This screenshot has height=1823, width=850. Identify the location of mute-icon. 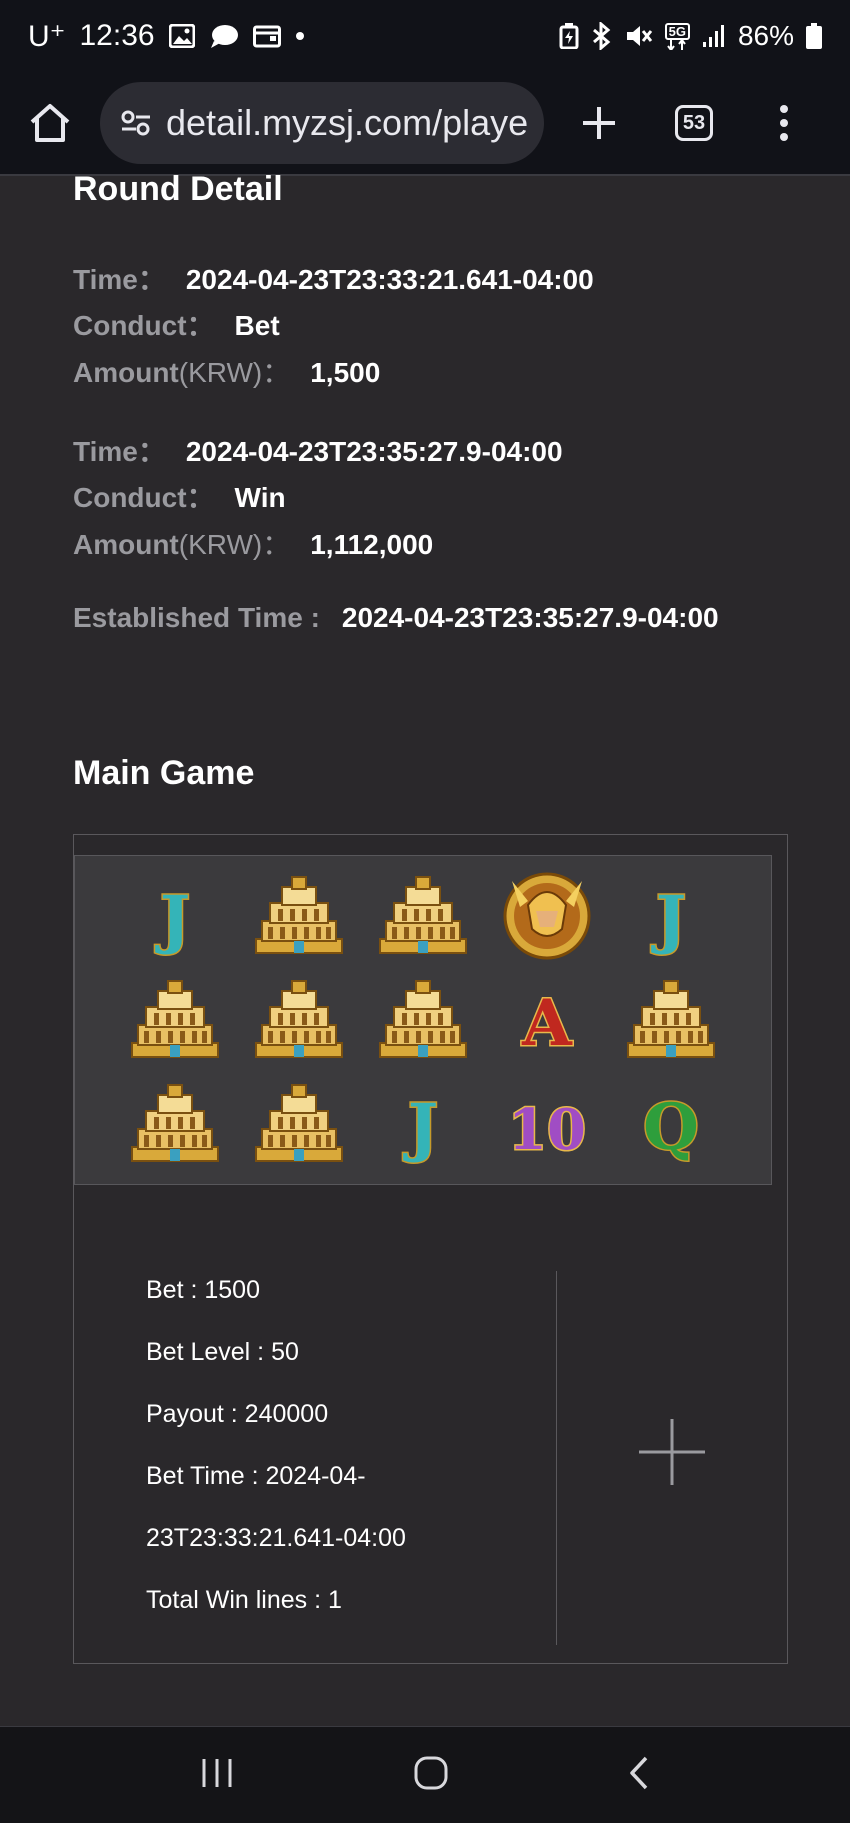
(639, 36).